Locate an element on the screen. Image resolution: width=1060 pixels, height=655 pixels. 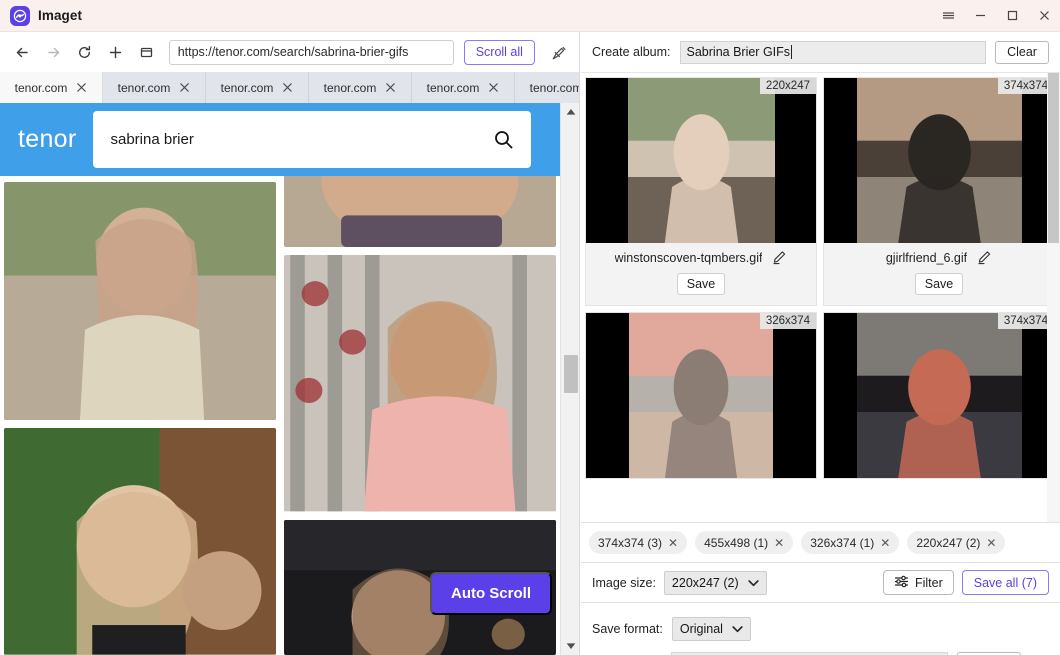
tenor-header: tenor sabrina brier is located at coordinates (280, 139).